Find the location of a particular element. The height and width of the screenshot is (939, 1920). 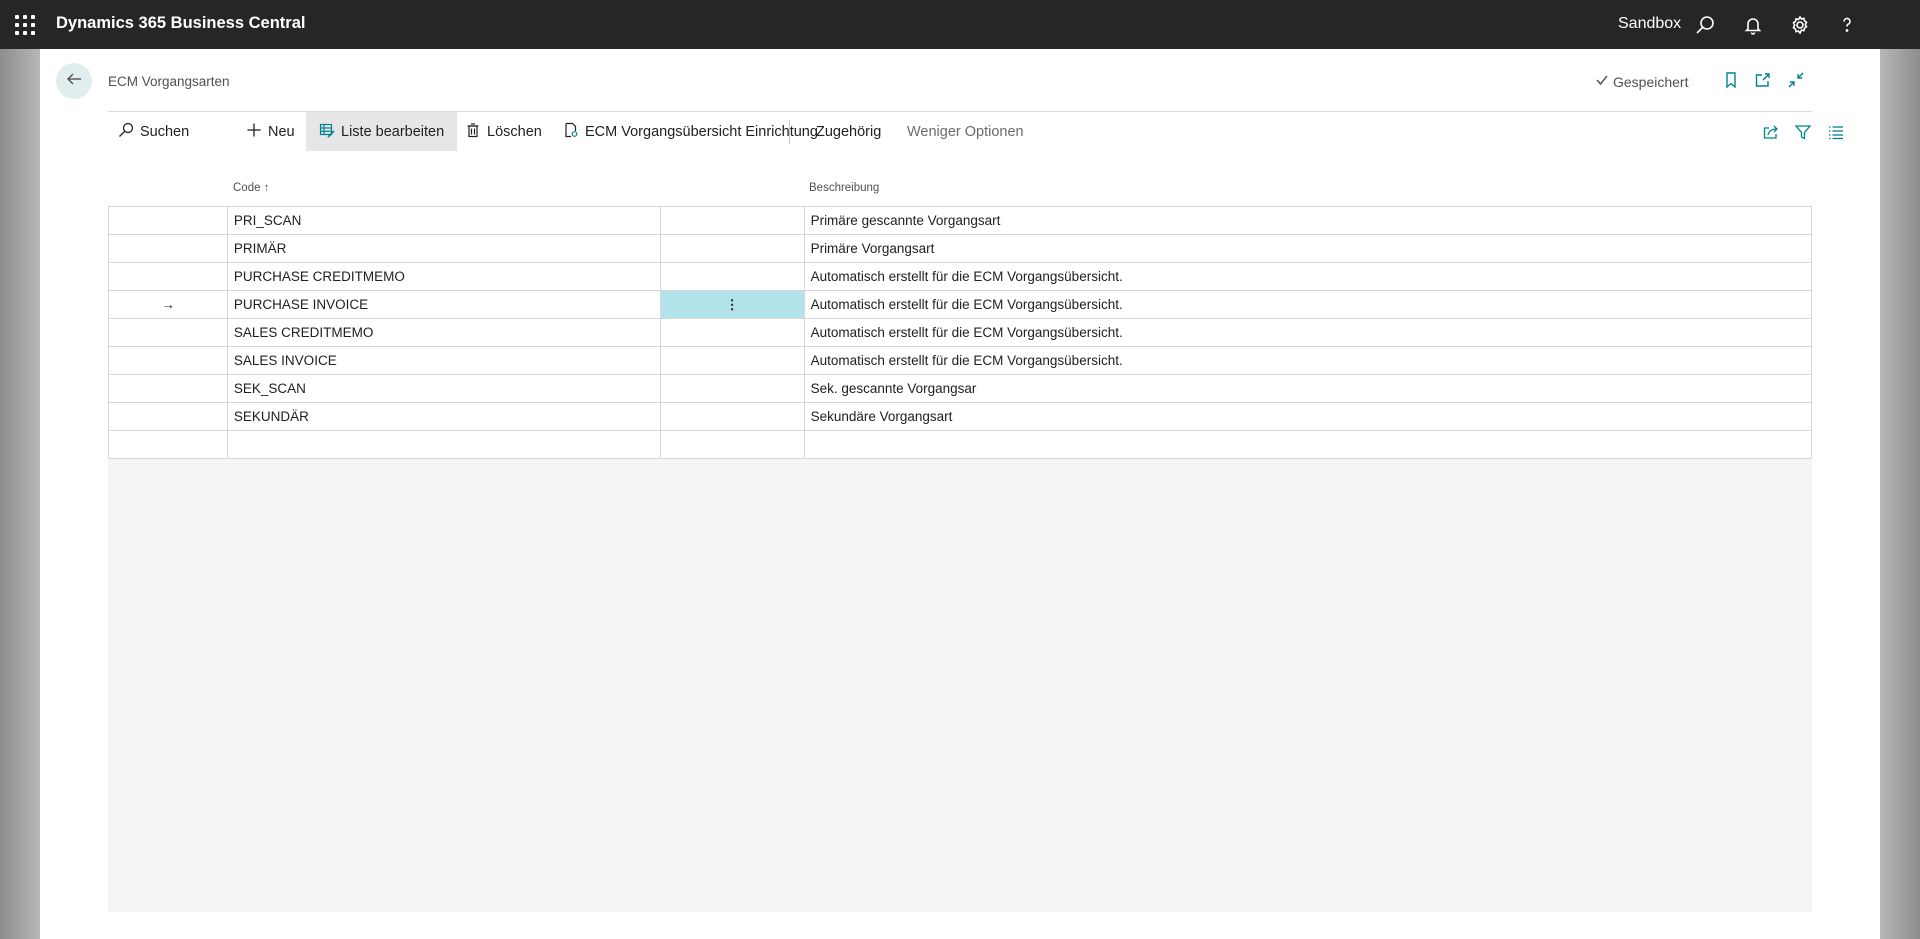

collapse-icon is located at coordinates (1796, 80).